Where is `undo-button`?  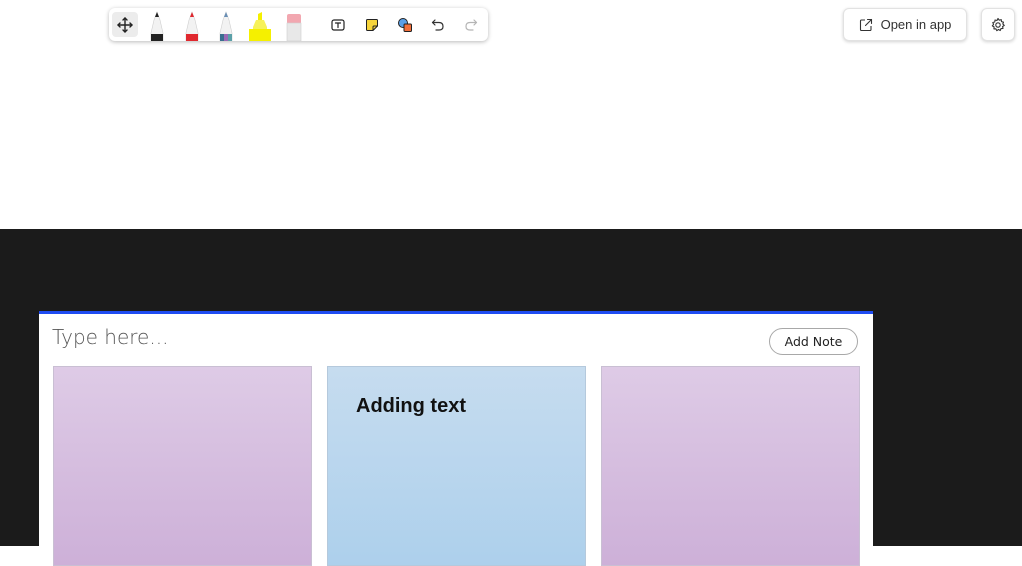
undo-button is located at coordinates (437, 24).